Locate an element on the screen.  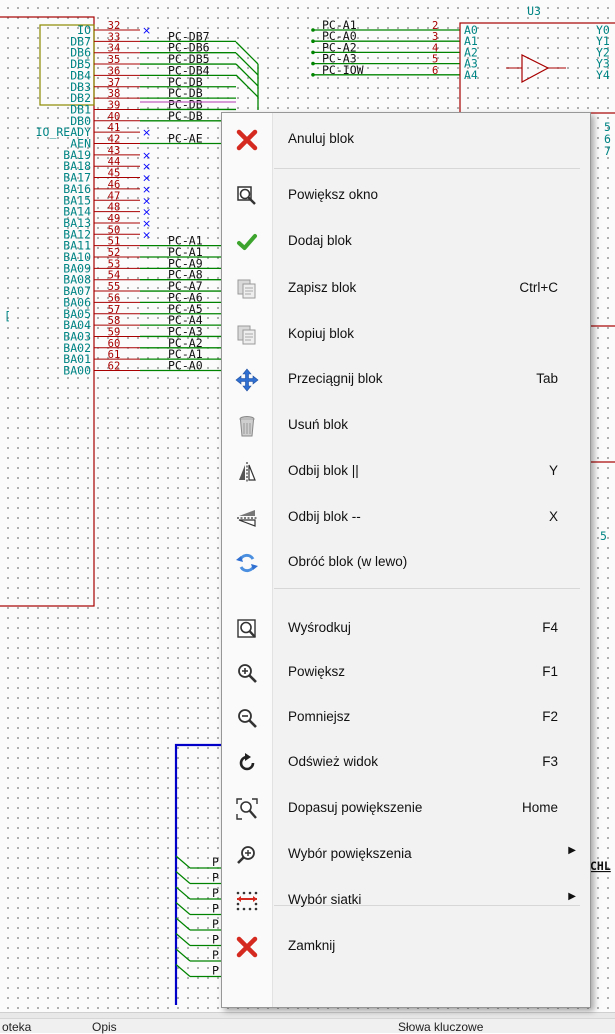
pin-number: 62 is located at coordinates (114, 367).